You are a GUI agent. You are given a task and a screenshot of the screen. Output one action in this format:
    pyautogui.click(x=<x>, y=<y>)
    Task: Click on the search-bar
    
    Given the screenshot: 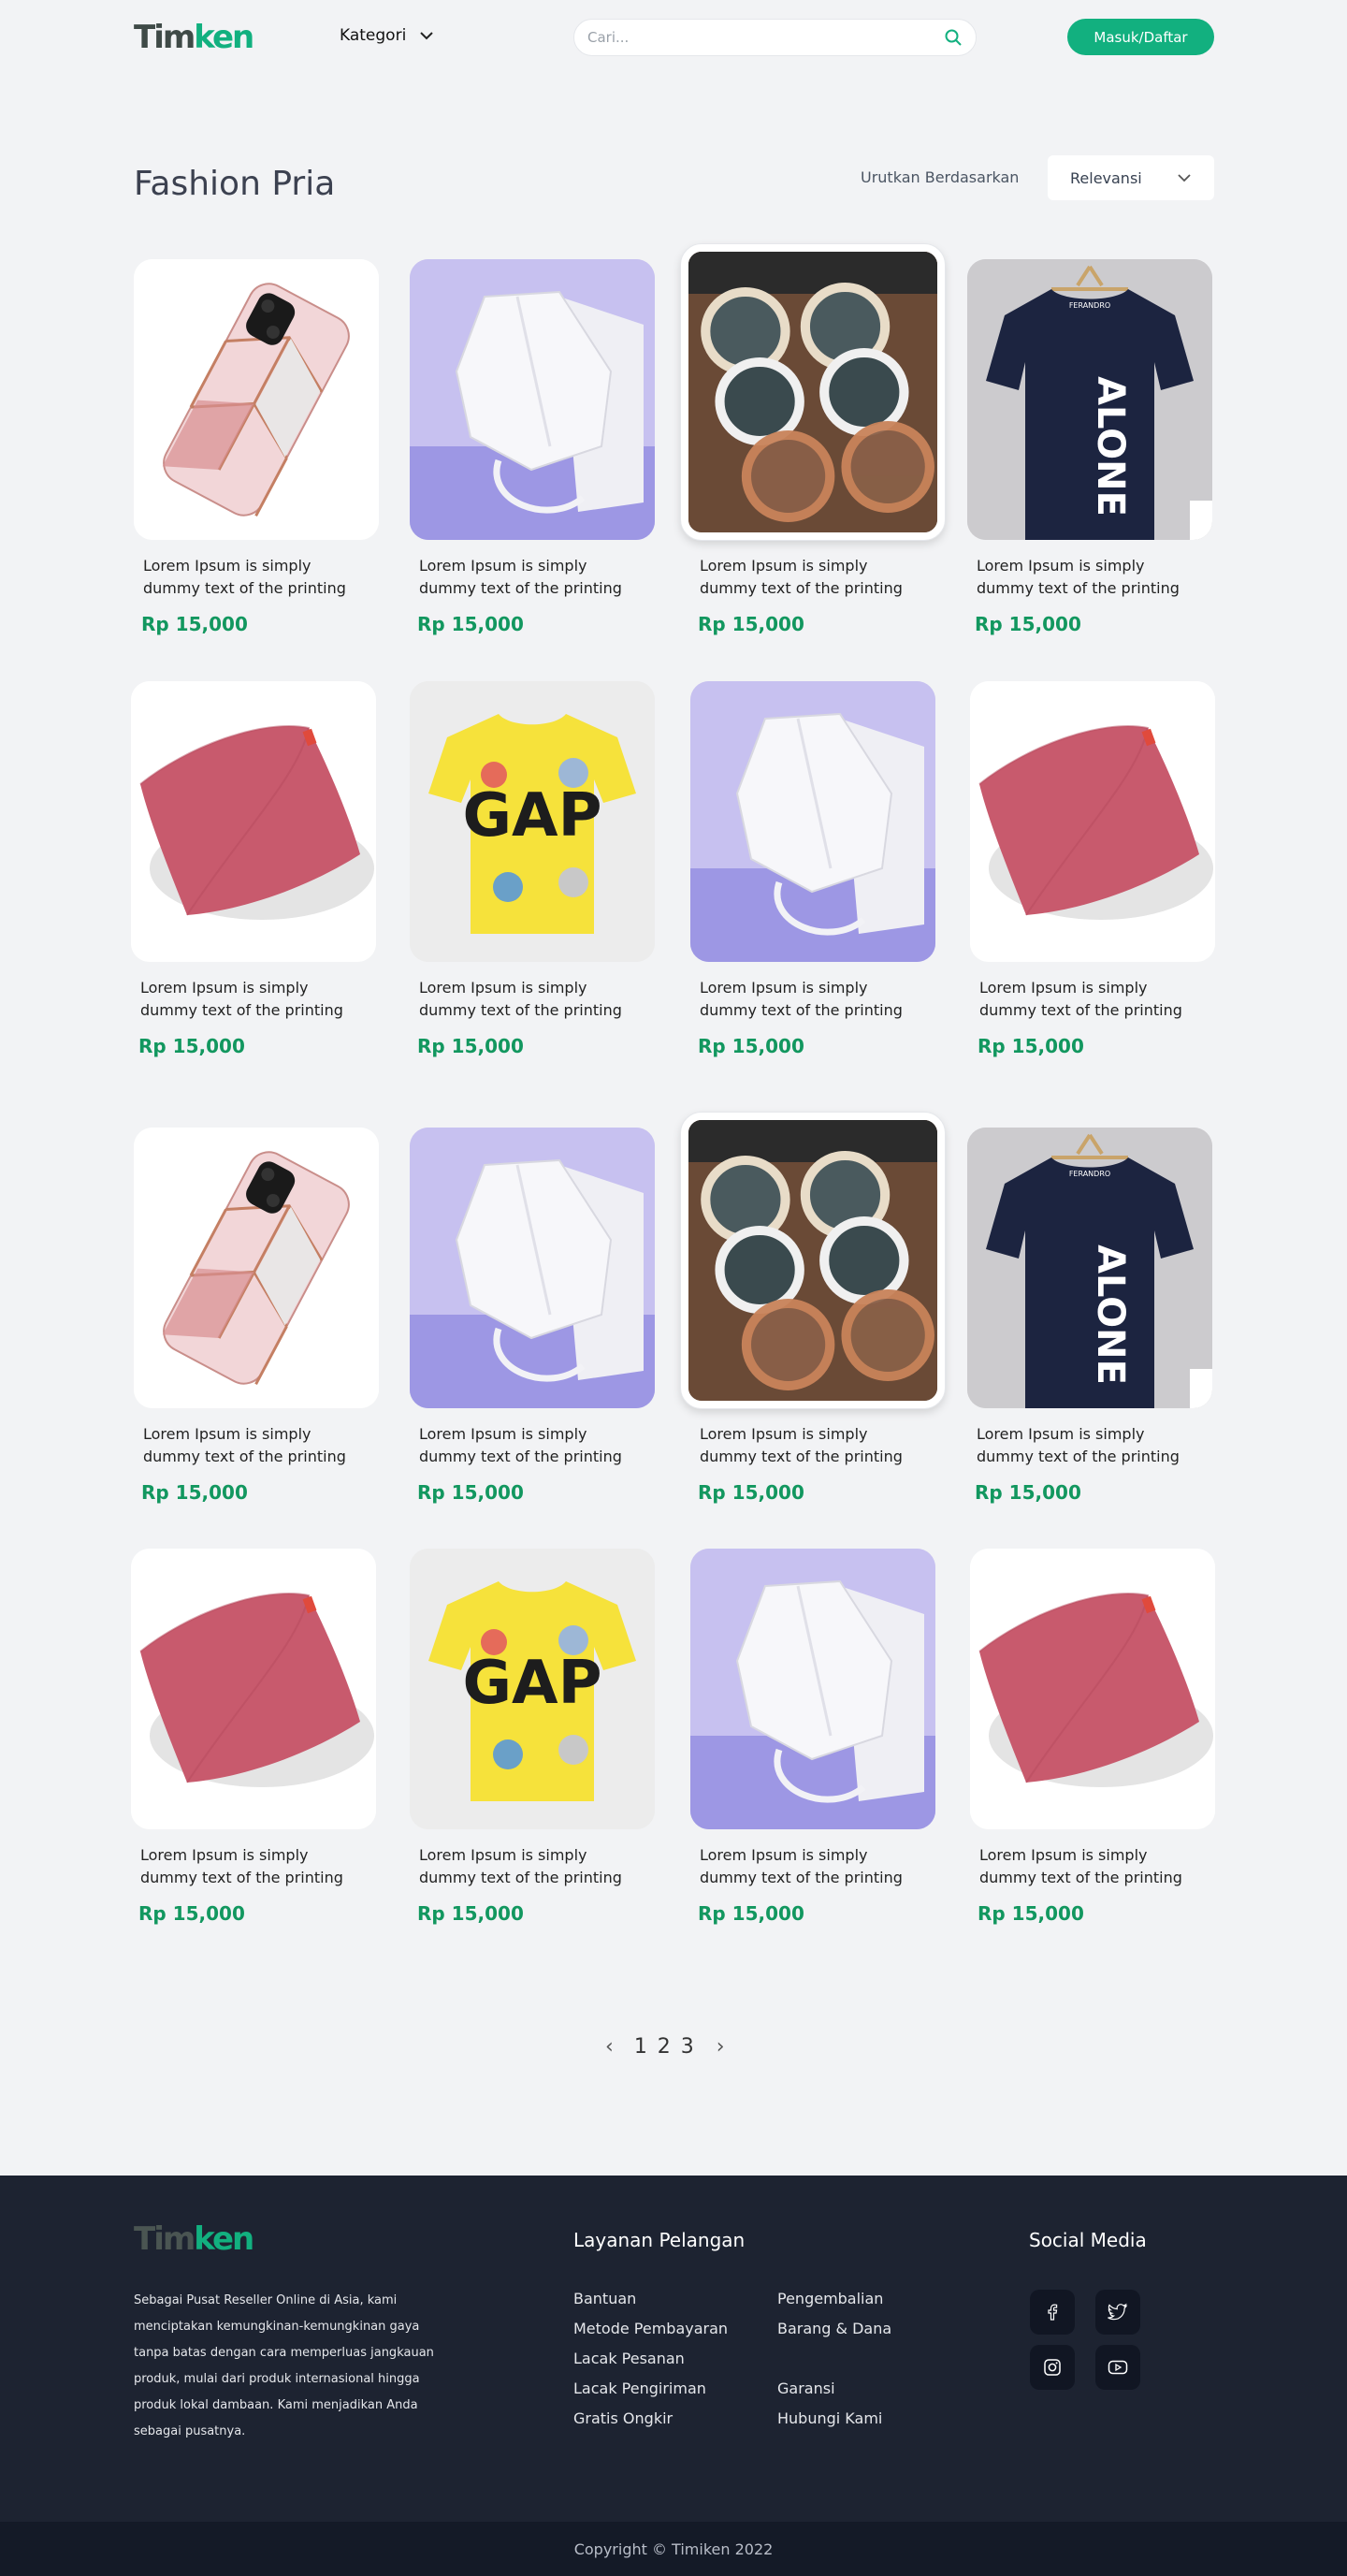 What is the action you would take?
    pyautogui.click(x=775, y=37)
    